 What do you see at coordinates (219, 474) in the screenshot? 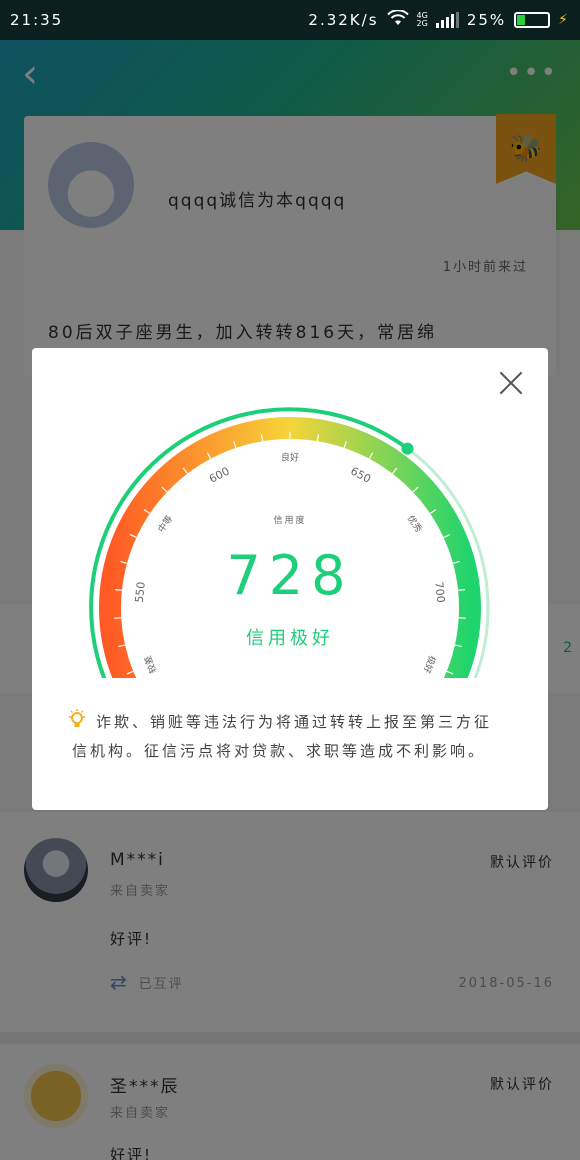
I see `gauge-tick-label: 600` at bounding box center [219, 474].